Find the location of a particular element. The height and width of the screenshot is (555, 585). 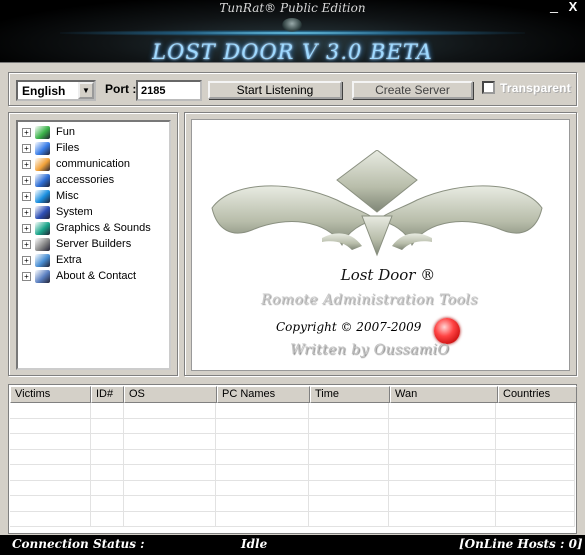

column-header: PC Names is located at coordinates (263, 394).